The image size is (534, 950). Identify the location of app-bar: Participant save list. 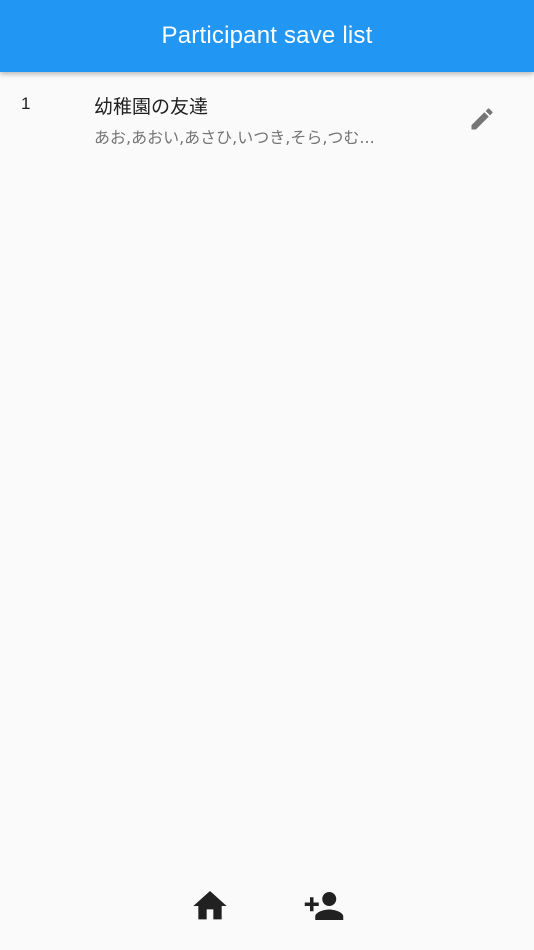
(267, 36).